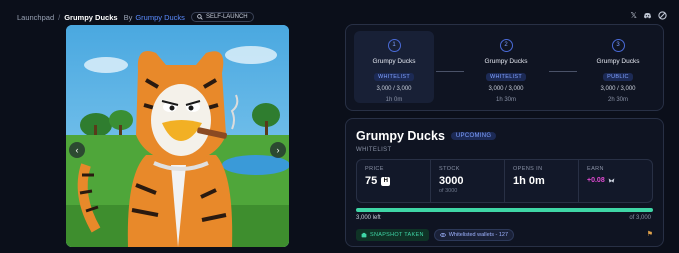 This screenshot has height=253, width=679. Describe the element at coordinates (91, 17) in the screenshot. I see `breadcrumb-current: Grumpy Ducks` at that location.